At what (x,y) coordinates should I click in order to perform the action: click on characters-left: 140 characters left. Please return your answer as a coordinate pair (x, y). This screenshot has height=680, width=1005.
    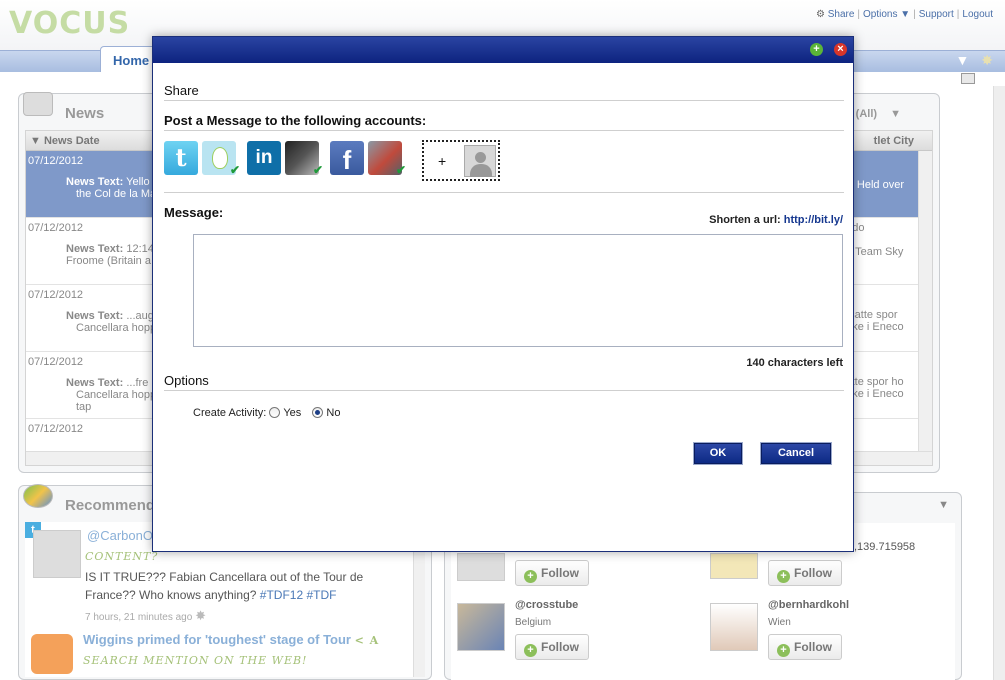
    Looking at the image, I should click on (794, 363).